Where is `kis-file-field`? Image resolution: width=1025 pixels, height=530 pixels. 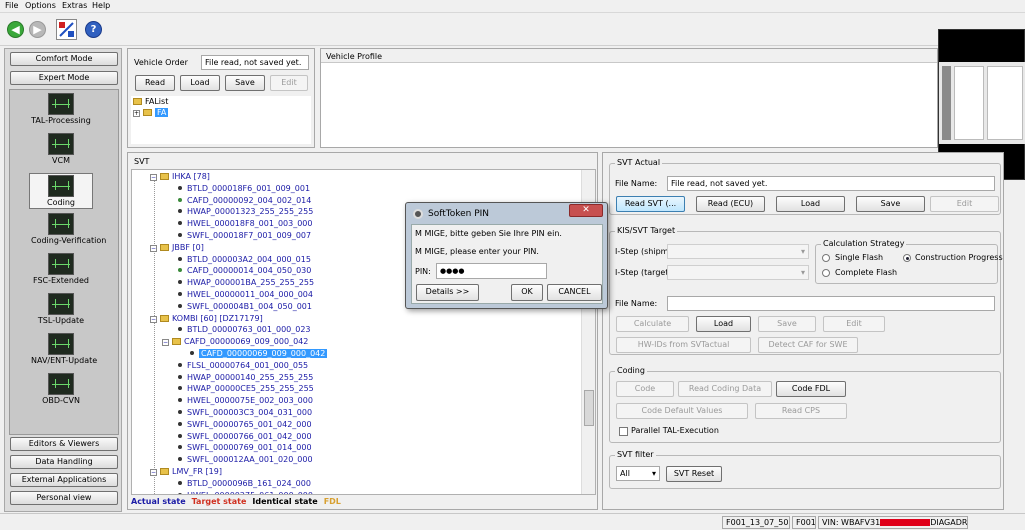
kis-file-field is located at coordinates (831, 303).